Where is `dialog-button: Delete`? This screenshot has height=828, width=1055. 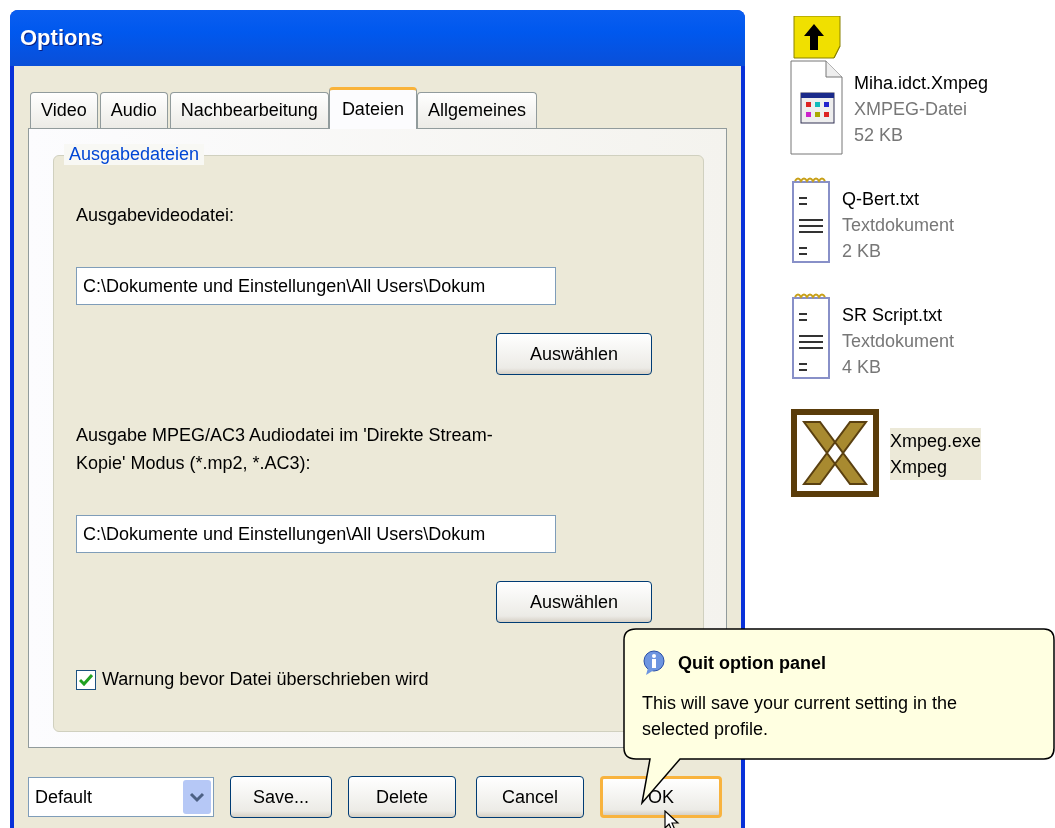 dialog-button: Delete is located at coordinates (402, 797).